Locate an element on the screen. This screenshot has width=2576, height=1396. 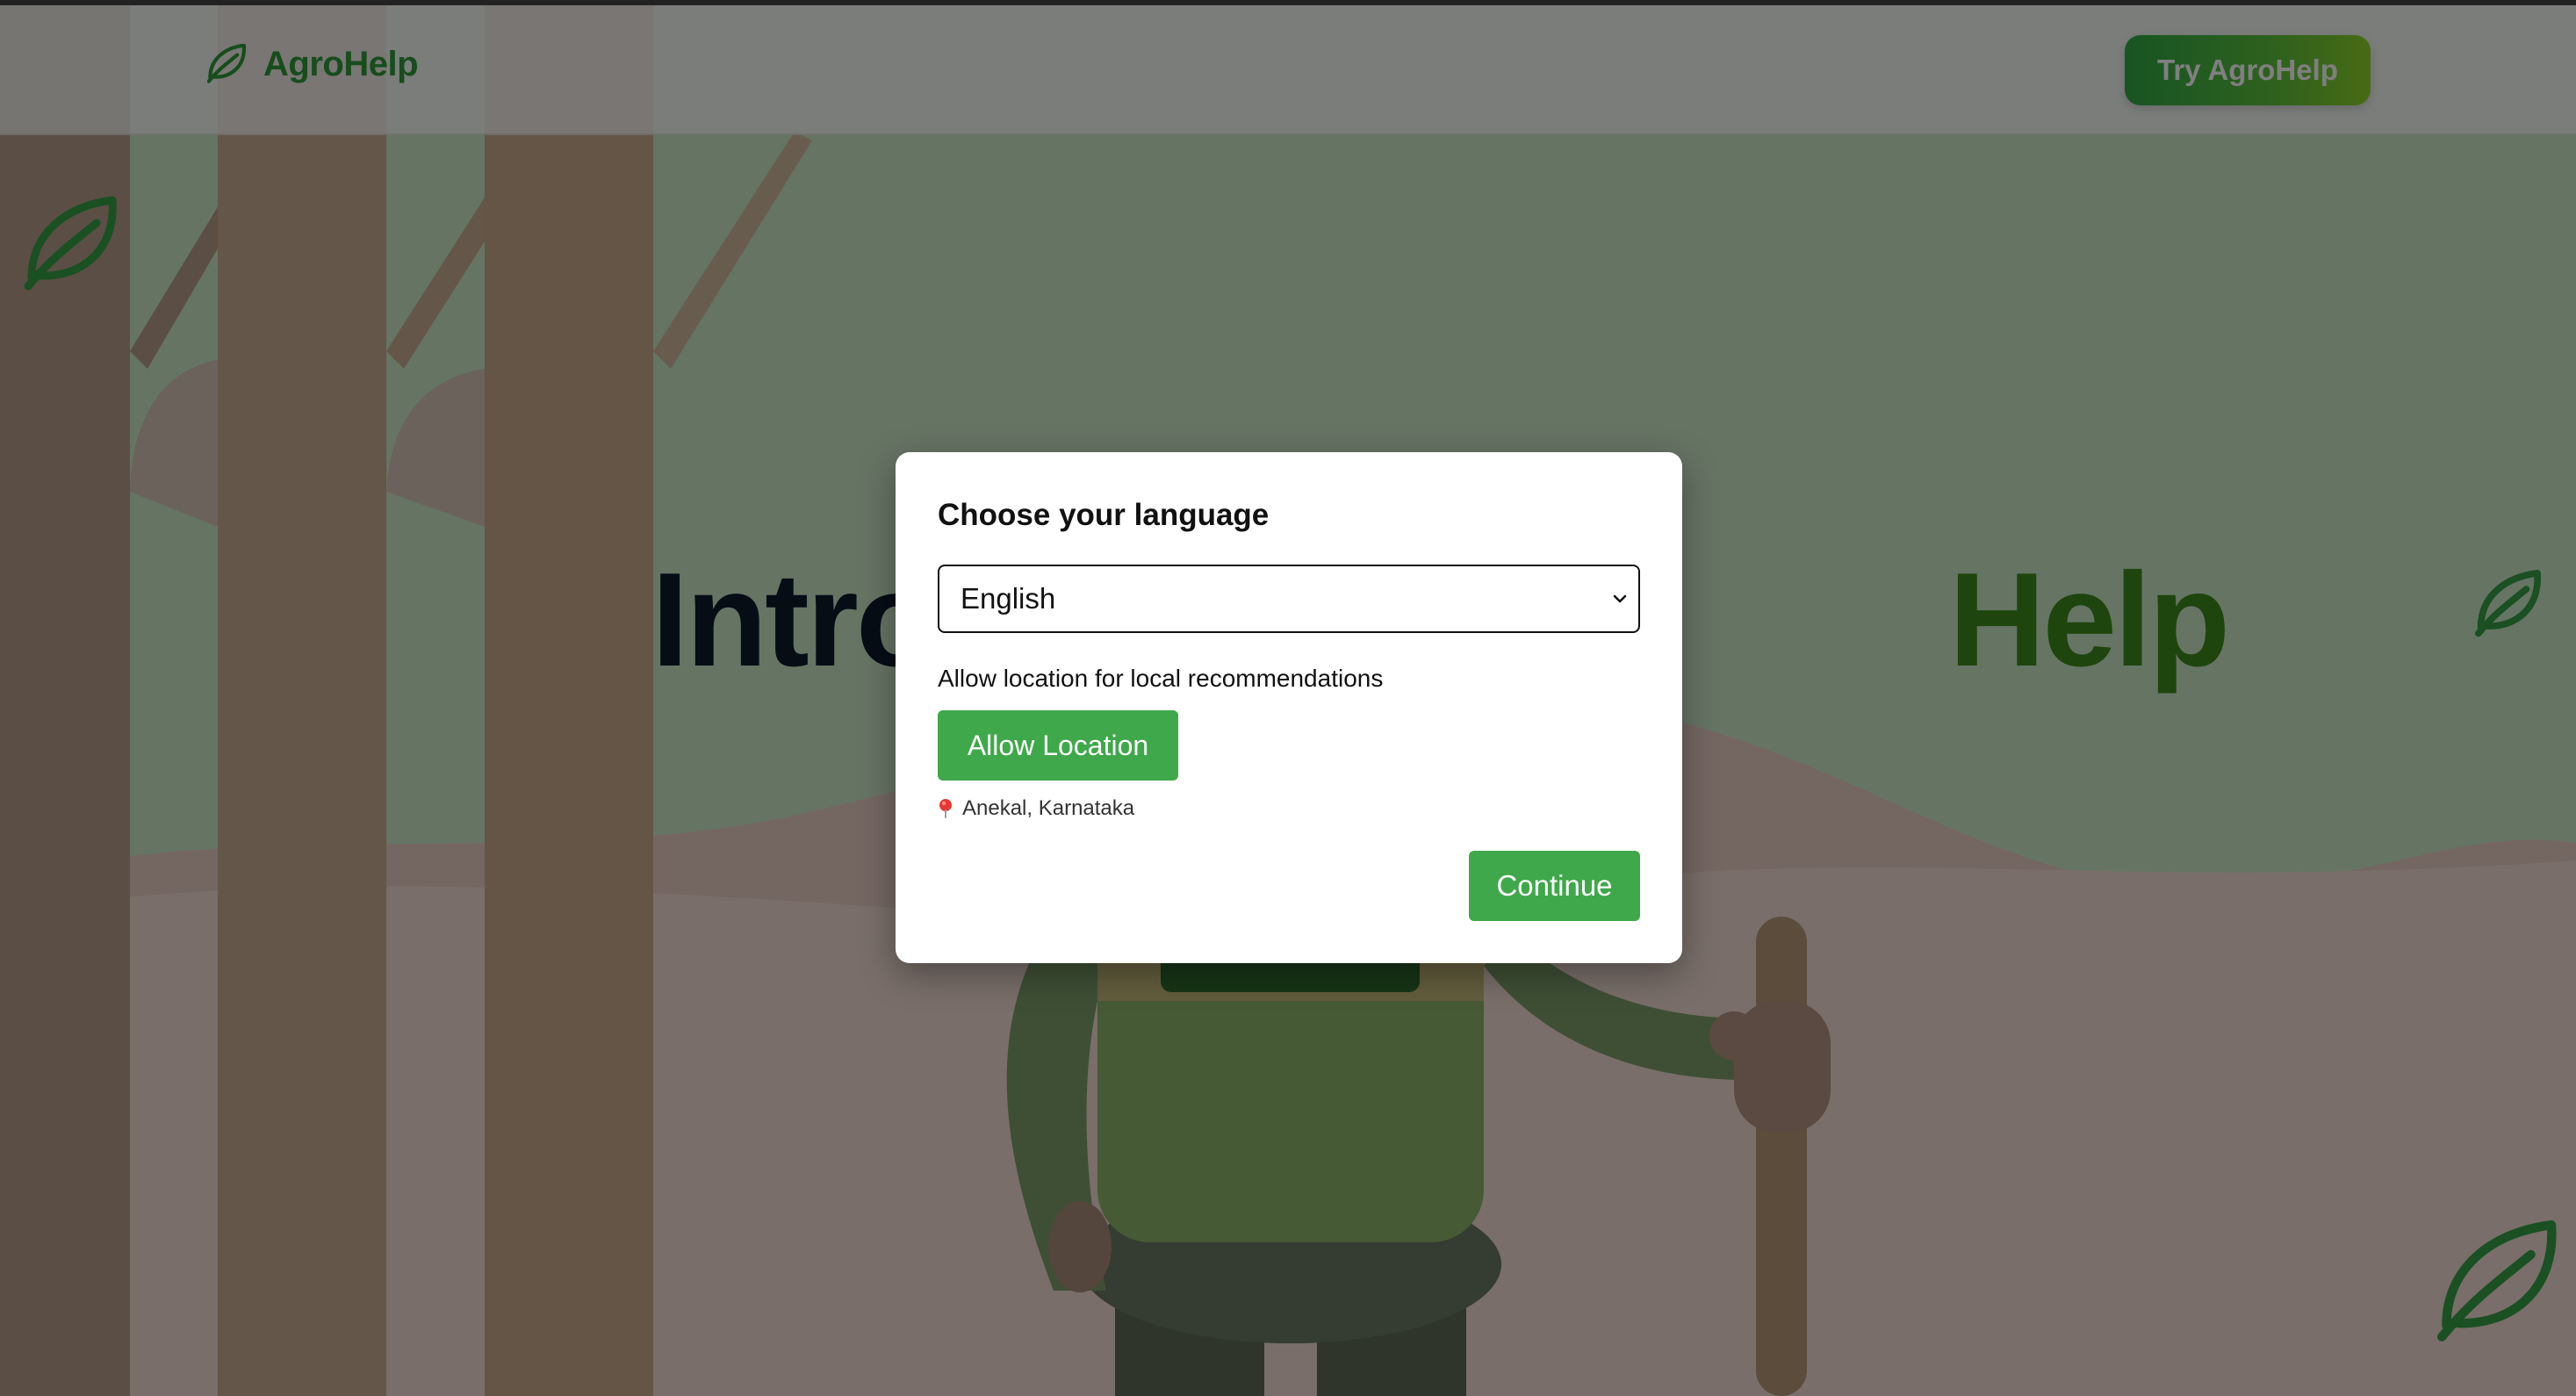
language-select: English is located at coordinates (1289, 599).